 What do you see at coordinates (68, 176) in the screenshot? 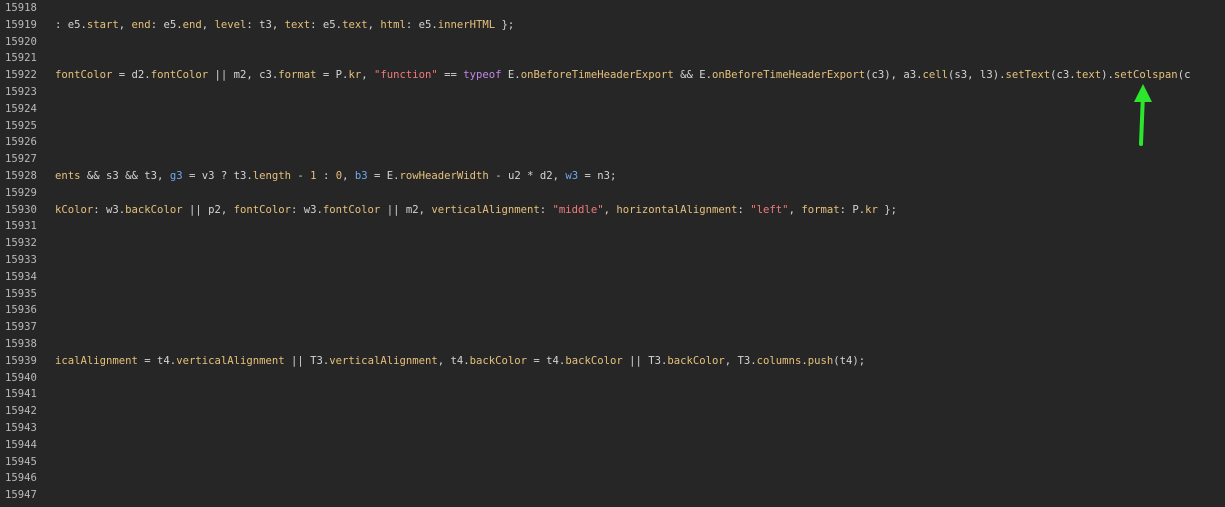
I see `code-token: ents` at bounding box center [68, 176].